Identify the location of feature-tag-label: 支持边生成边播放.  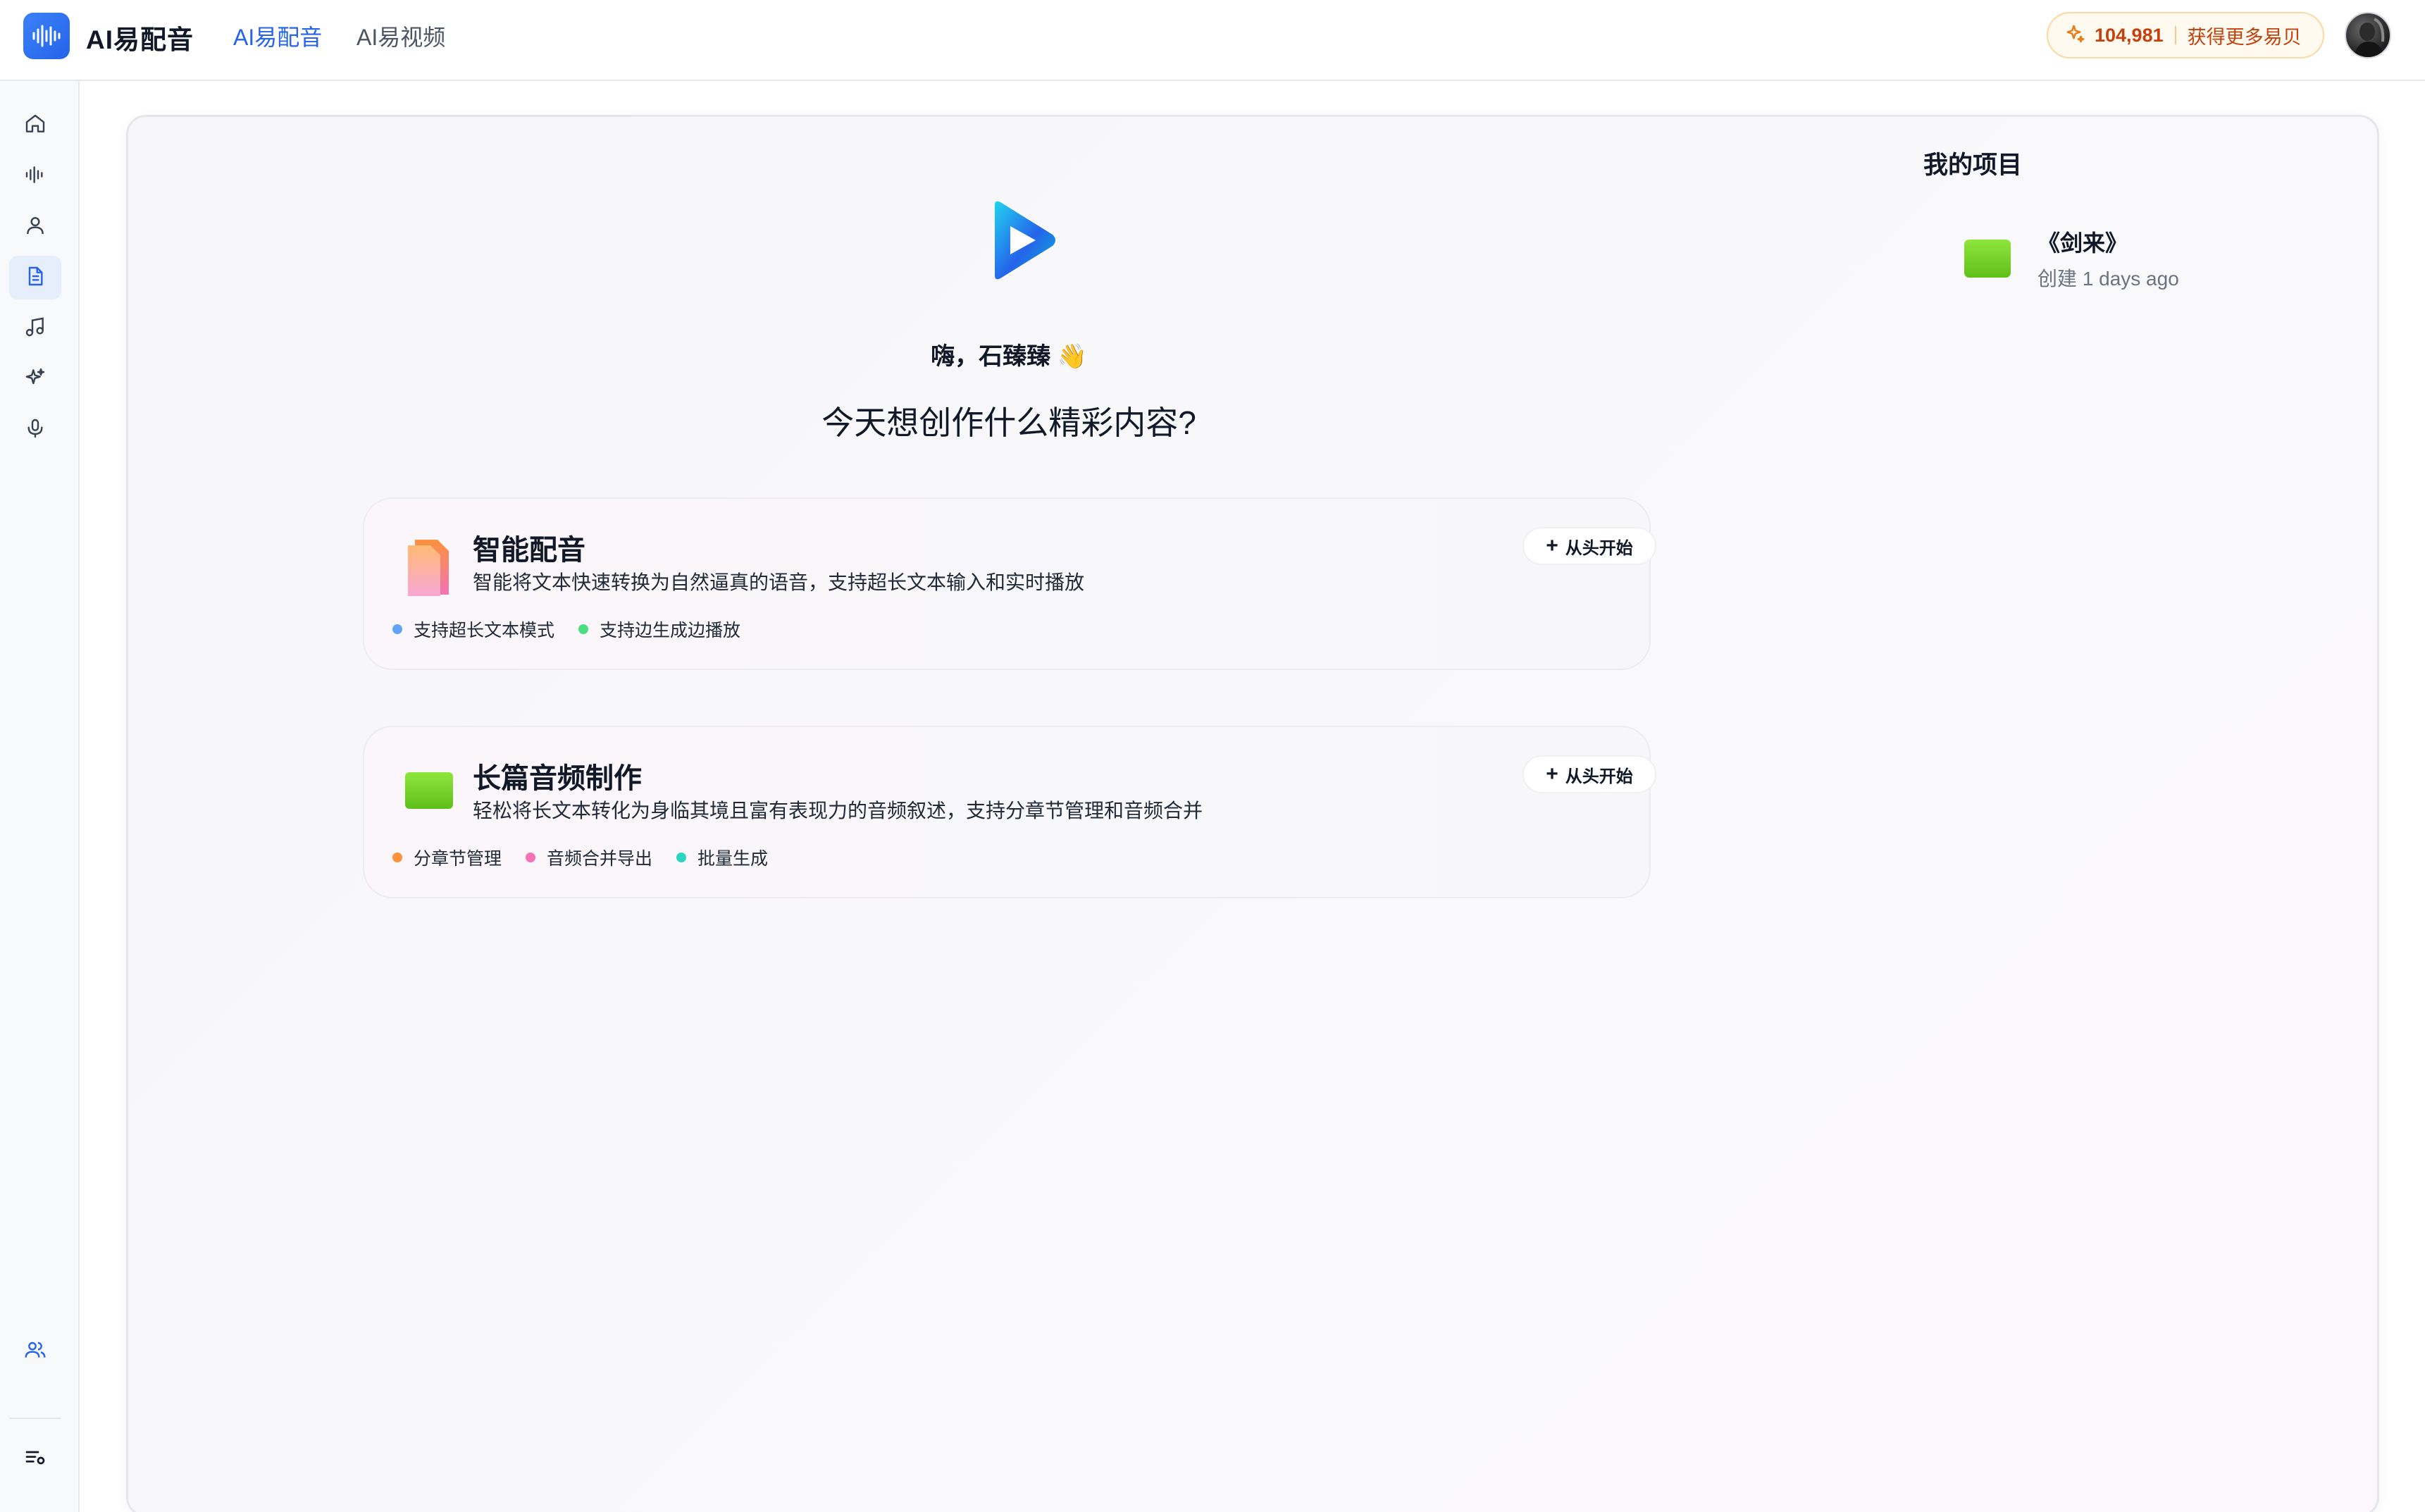
(670, 630).